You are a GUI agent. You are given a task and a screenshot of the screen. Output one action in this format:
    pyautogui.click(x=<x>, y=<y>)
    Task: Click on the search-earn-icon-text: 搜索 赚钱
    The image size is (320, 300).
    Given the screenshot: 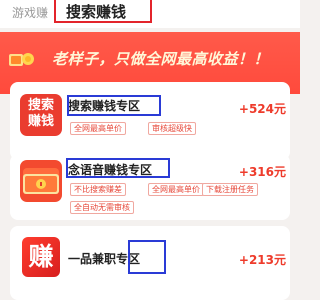 What is the action you would take?
    pyautogui.click(x=40, y=113)
    